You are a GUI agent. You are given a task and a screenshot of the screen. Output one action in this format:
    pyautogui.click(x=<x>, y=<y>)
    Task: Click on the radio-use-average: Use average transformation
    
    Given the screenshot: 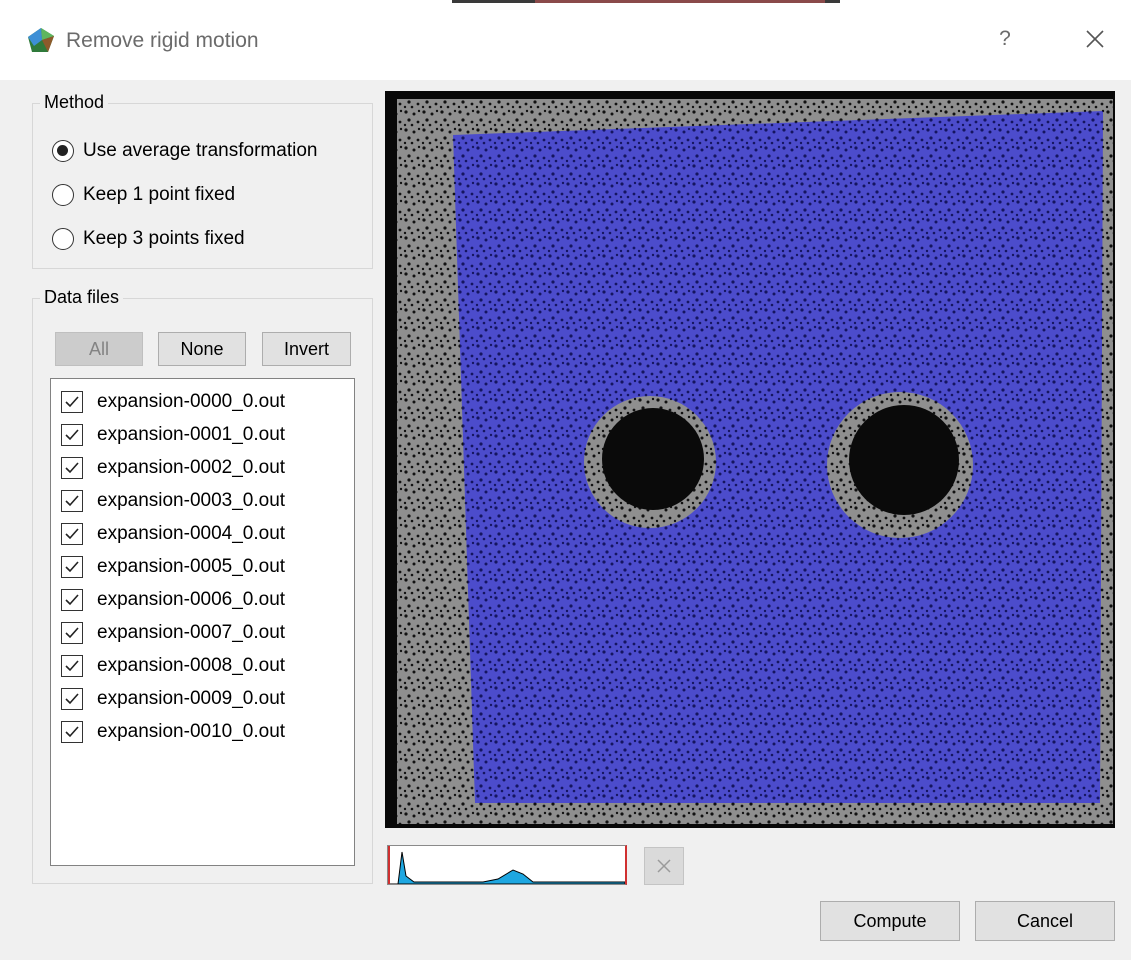 What is the action you would take?
    pyautogui.click(x=184, y=151)
    